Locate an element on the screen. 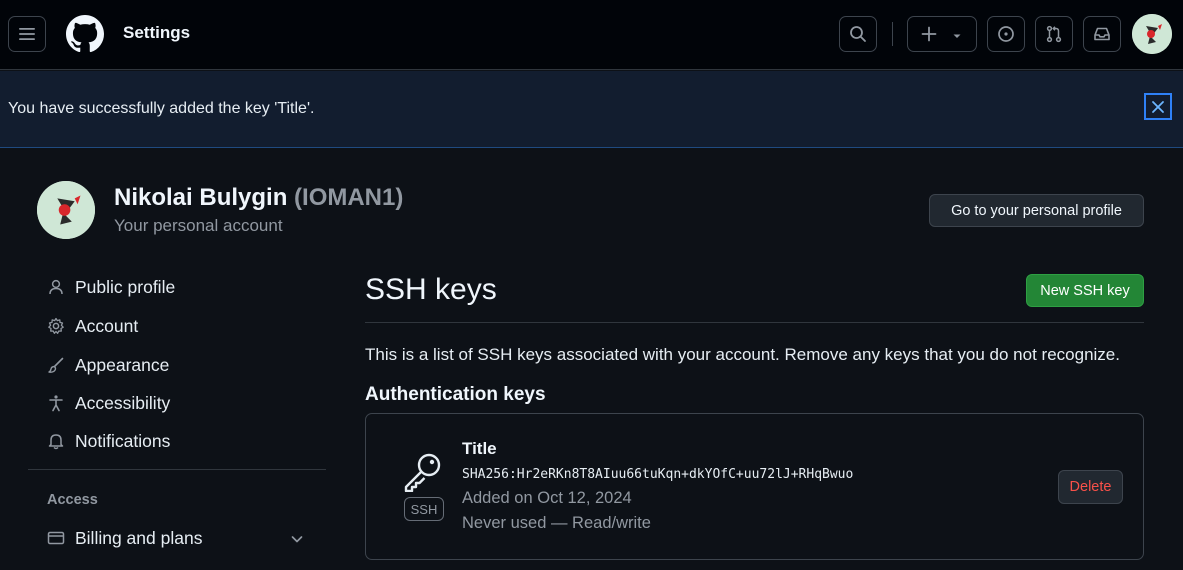 The height and width of the screenshot is (570, 1183). person-icon is located at coordinates (56, 287).